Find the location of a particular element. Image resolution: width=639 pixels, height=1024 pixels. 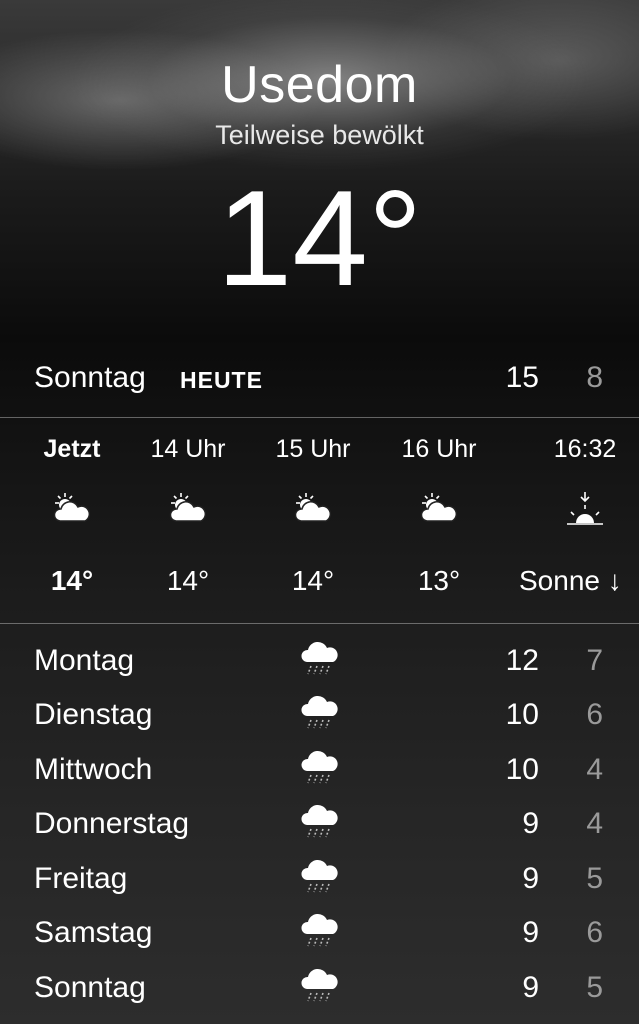

day-name: Mittwoch is located at coordinates (93, 769).